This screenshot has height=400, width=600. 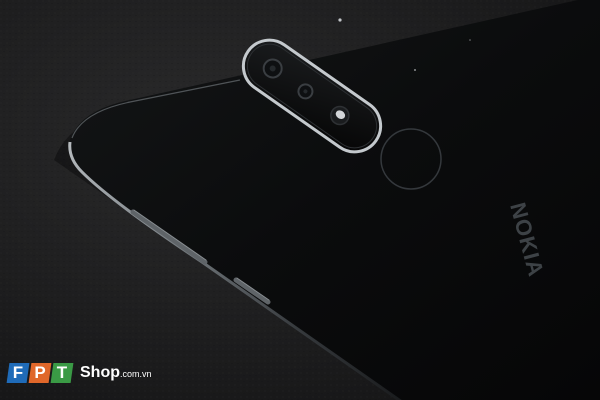 I want to click on watermark: F P T Shop.com.vn, so click(x=79, y=373).